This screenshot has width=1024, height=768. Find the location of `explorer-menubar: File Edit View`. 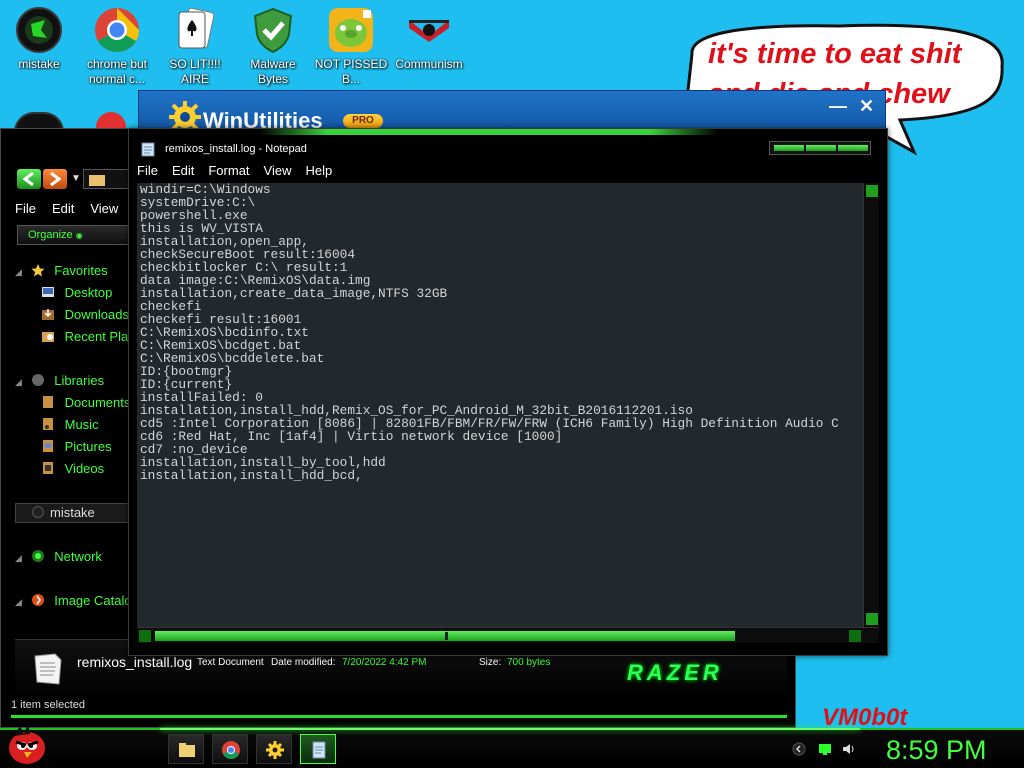

explorer-menubar: File Edit View is located at coordinates (80, 210).